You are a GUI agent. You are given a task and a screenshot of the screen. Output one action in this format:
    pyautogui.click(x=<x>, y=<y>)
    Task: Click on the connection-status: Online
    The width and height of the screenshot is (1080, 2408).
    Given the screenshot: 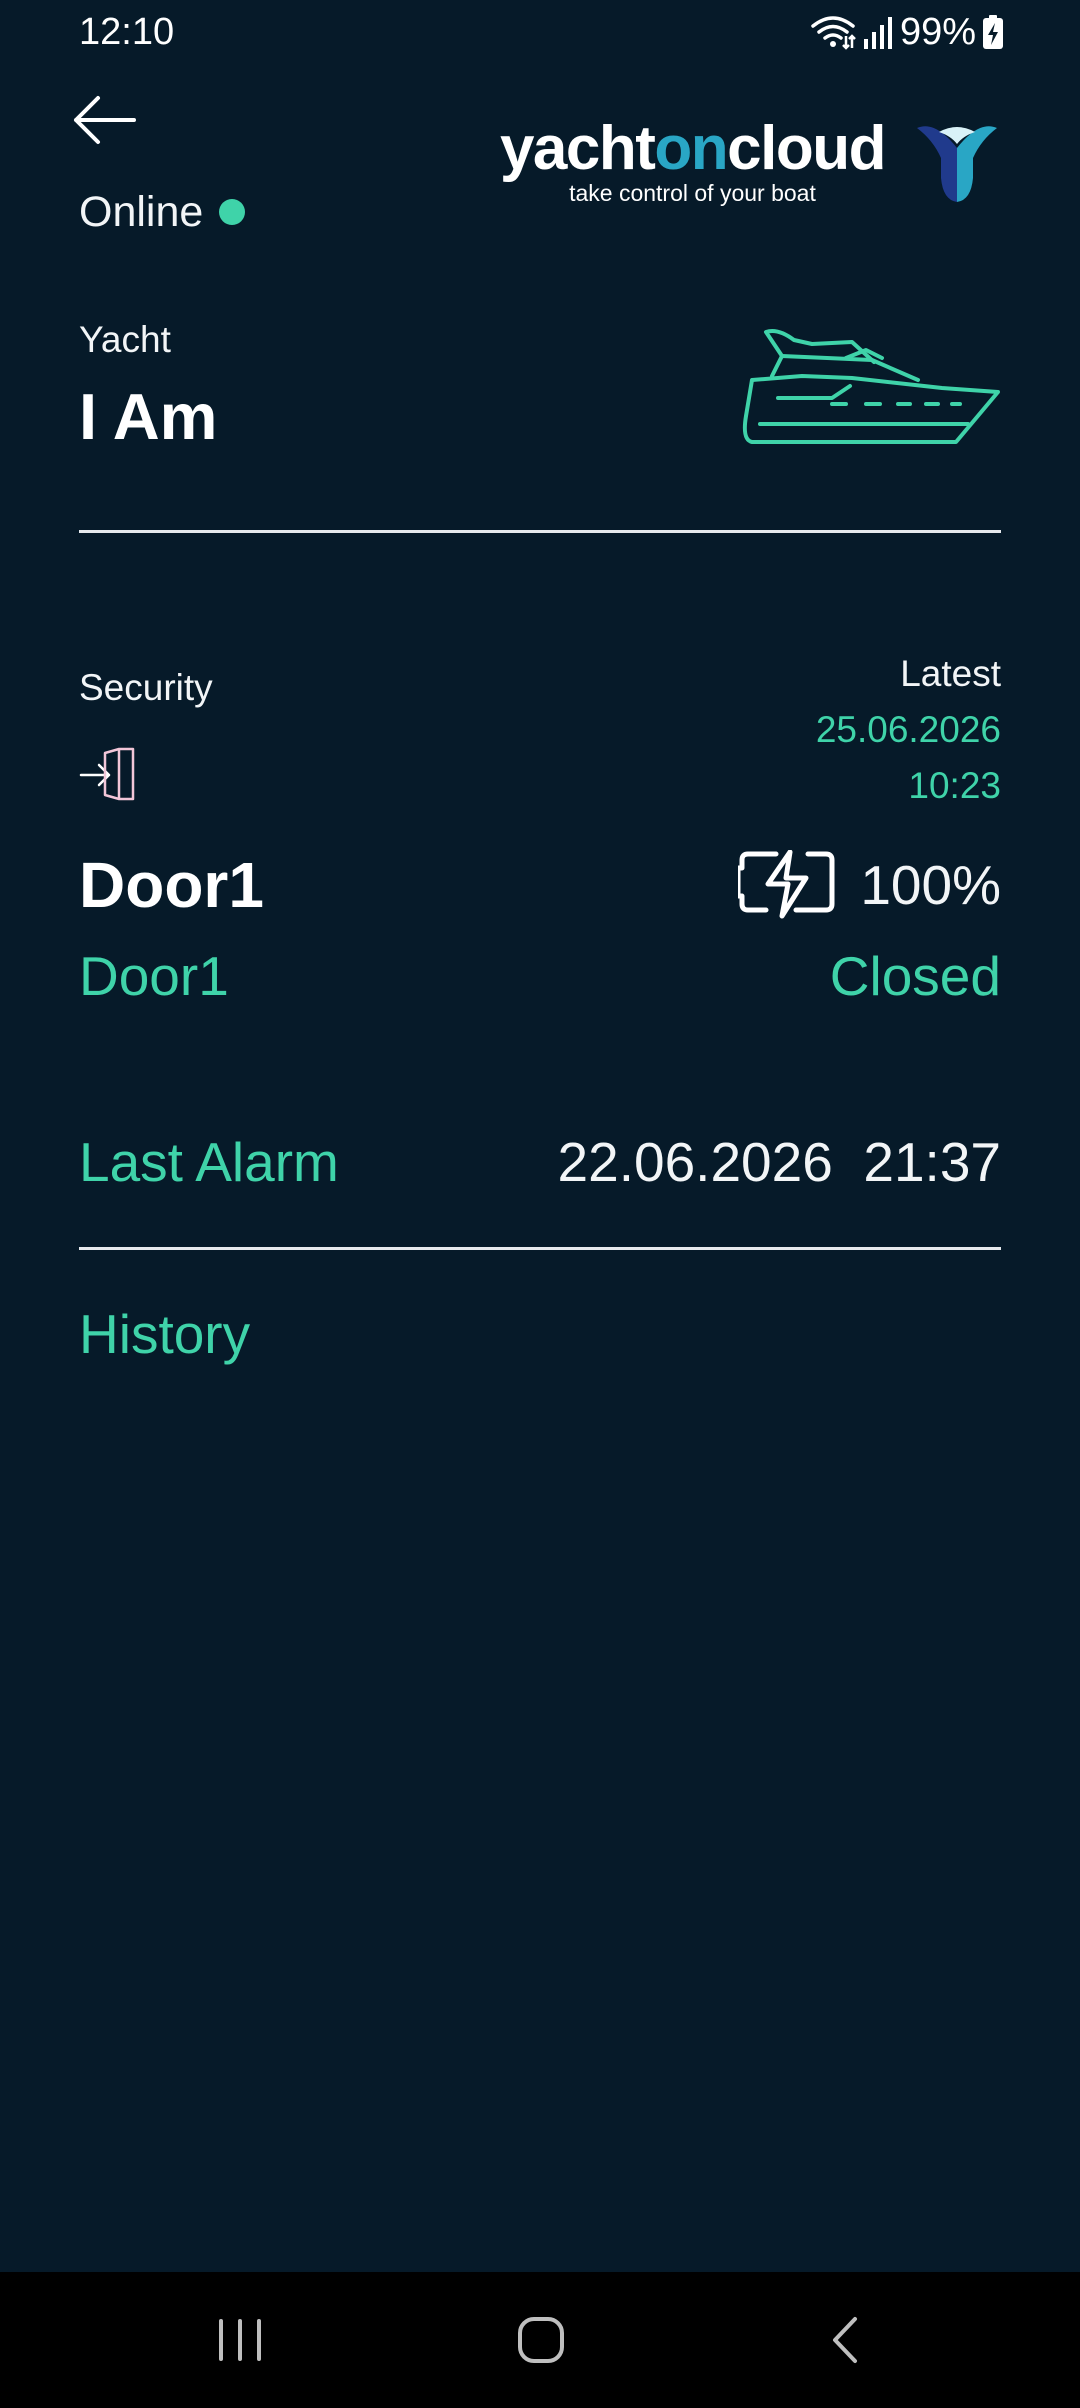 What is the action you would take?
    pyautogui.click(x=162, y=212)
    